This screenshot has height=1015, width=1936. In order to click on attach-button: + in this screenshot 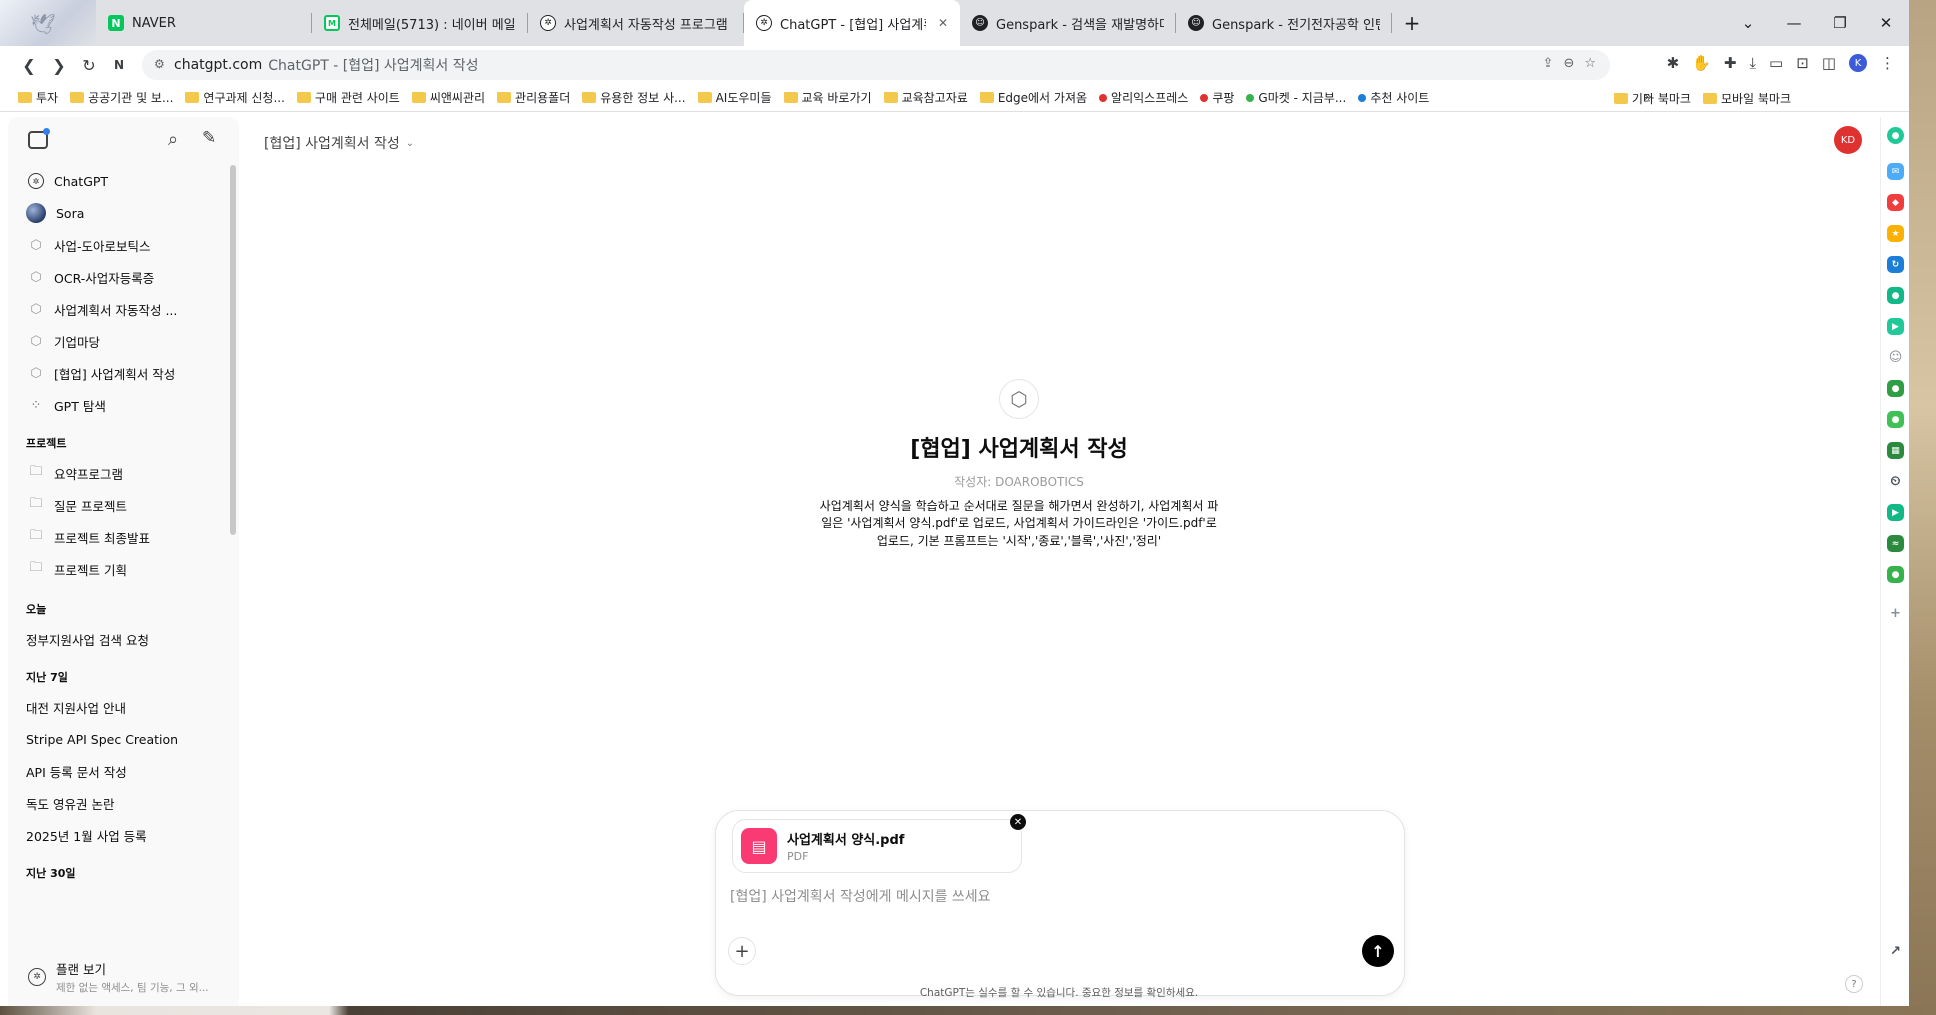, I will do `click(742, 951)`.